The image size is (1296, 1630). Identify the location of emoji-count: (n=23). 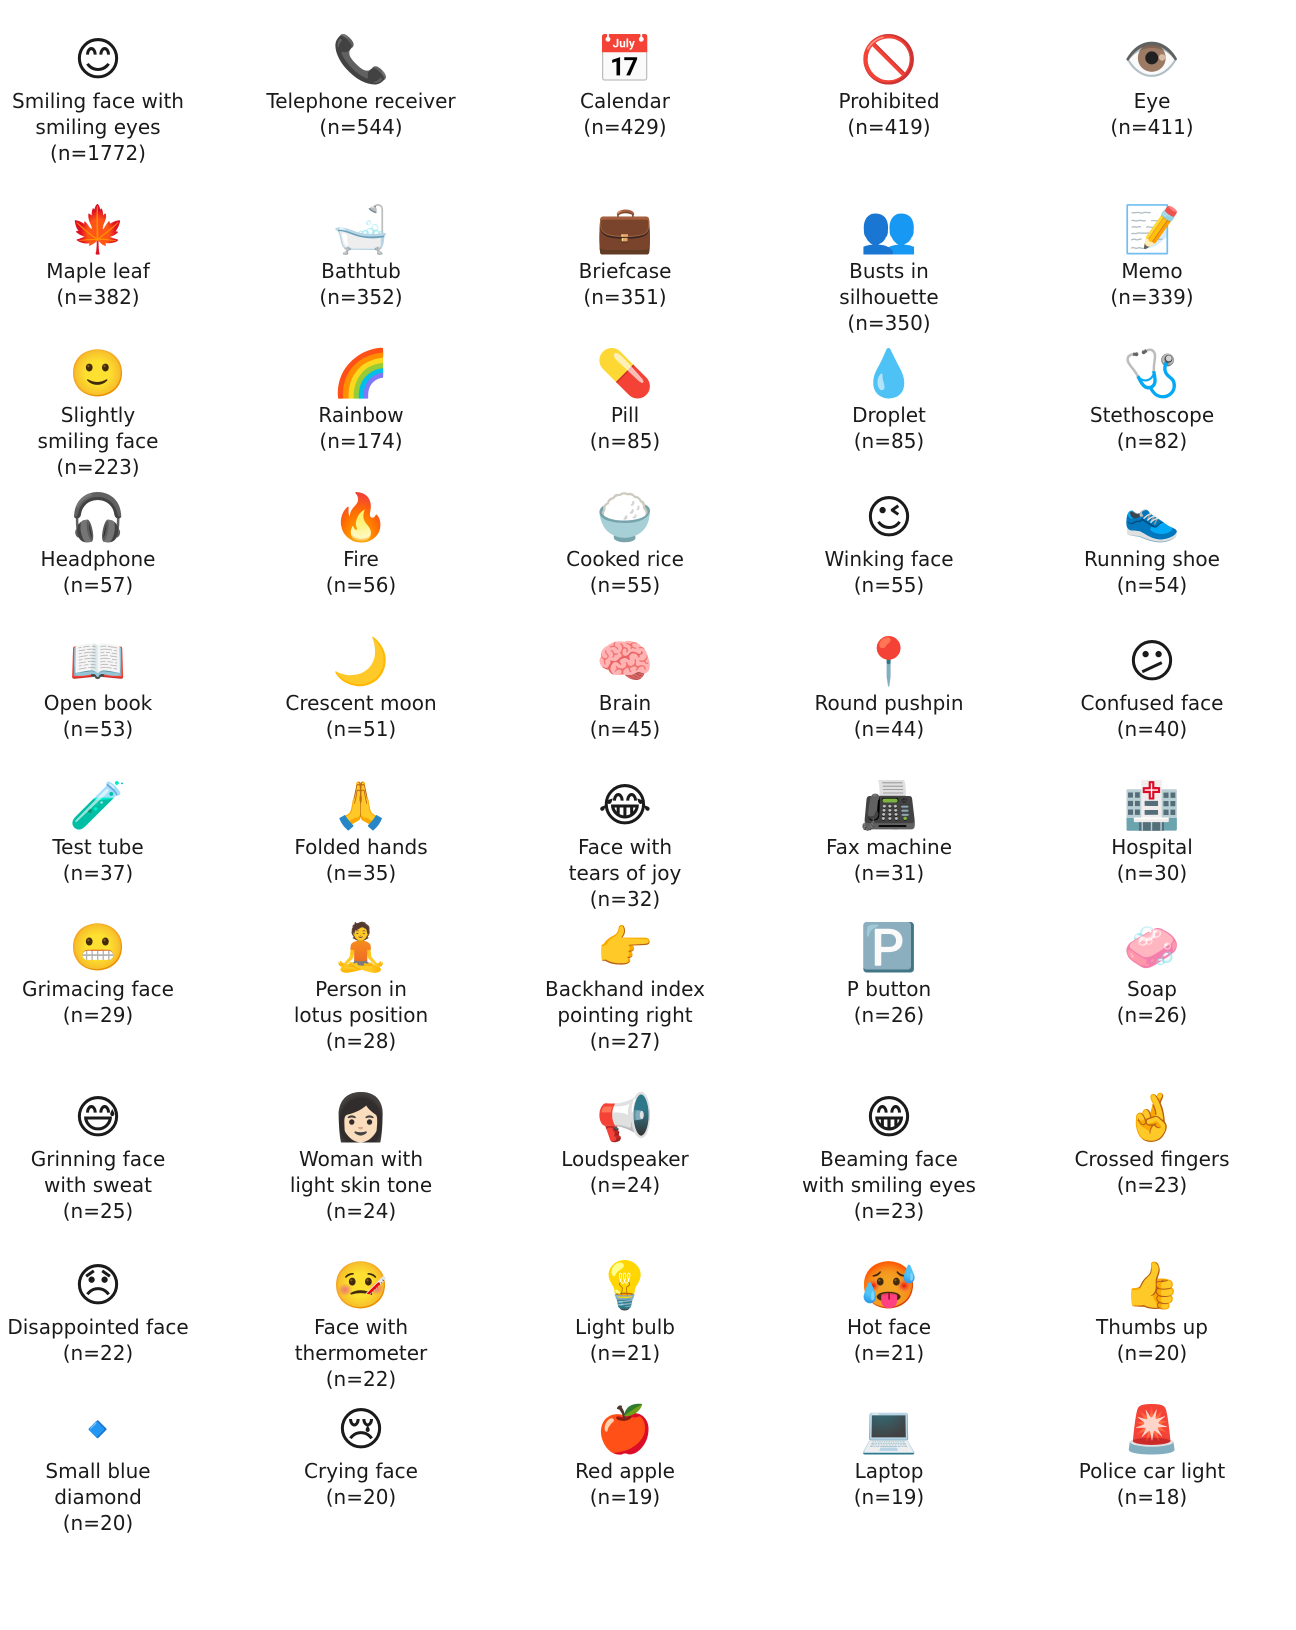
(1152, 1185).